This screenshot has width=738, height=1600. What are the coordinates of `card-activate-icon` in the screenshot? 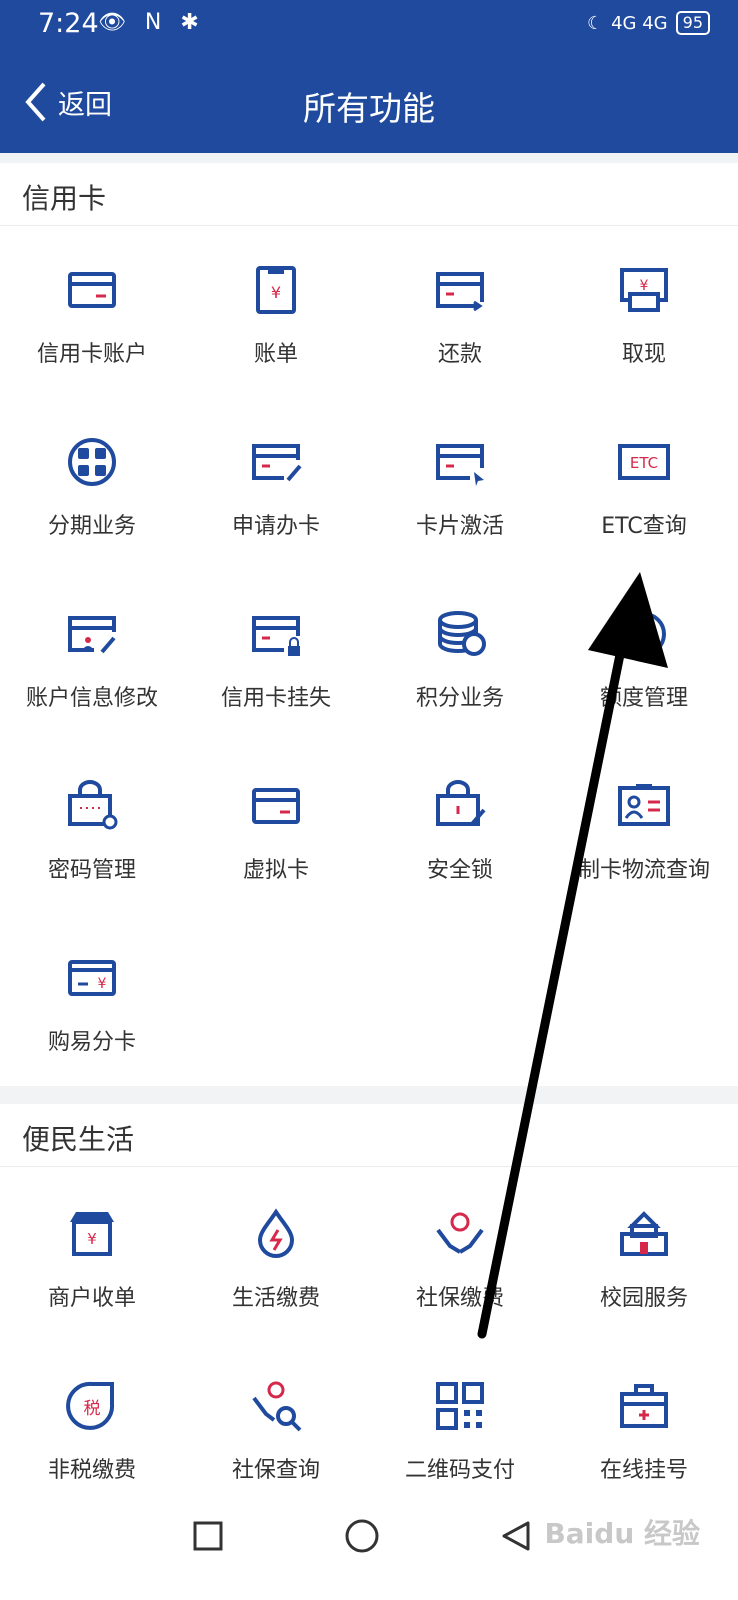 It's located at (460, 465).